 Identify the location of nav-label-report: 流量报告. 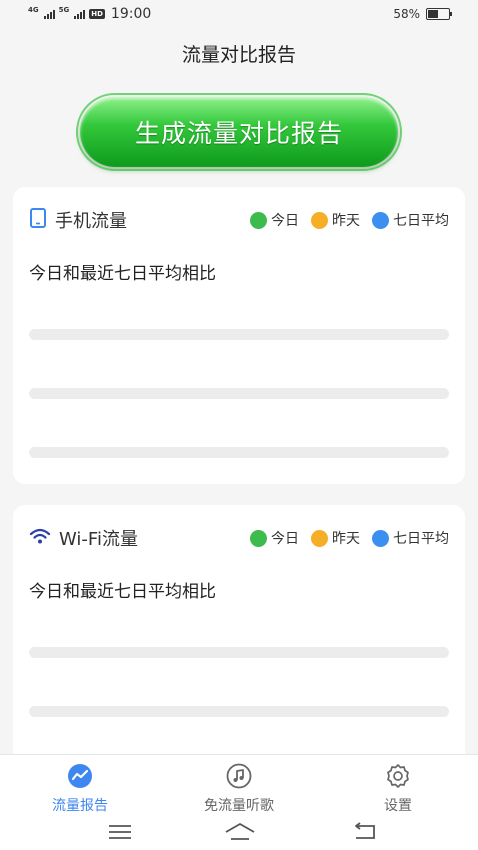
(80, 806).